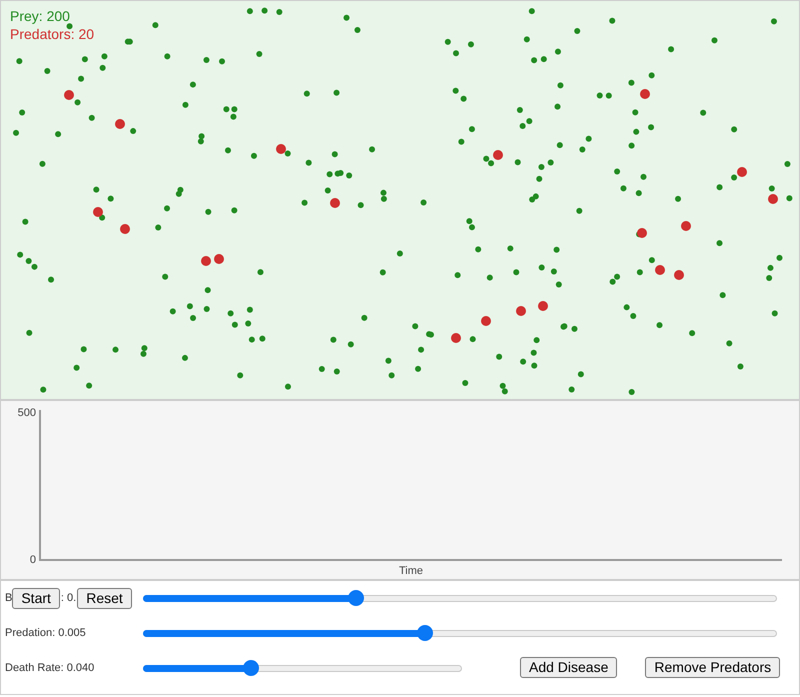 This screenshot has width=800, height=697. What do you see at coordinates (712, 667) in the screenshot?
I see `button: Remove Predators` at bounding box center [712, 667].